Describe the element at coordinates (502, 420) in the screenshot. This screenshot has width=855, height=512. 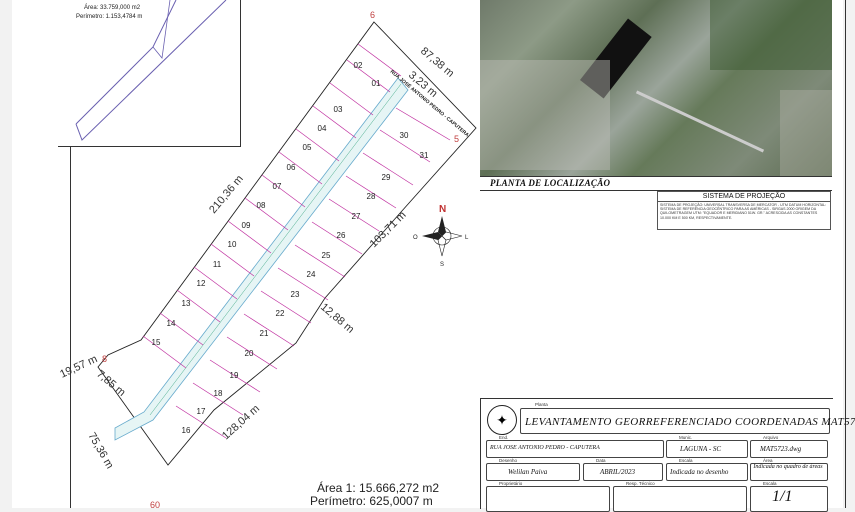
I see `company-logo: ✦` at that location.